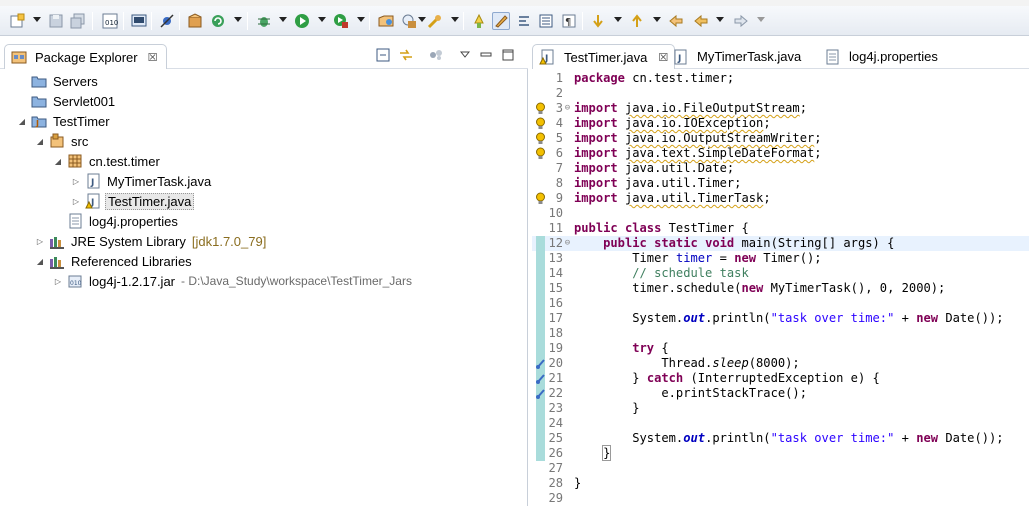  Describe the element at coordinates (780, 423) in the screenshot. I see `code-line: 24` at that location.